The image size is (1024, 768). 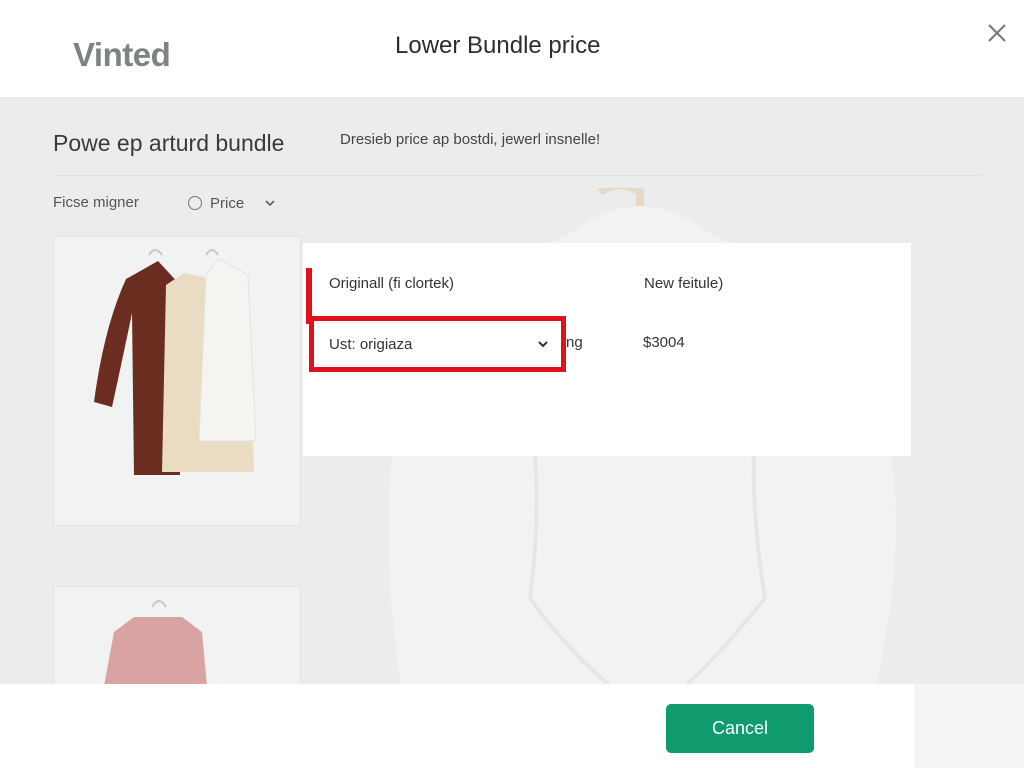 What do you see at coordinates (195, 203) in the screenshot?
I see `radio-icon` at bounding box center [195, 203].